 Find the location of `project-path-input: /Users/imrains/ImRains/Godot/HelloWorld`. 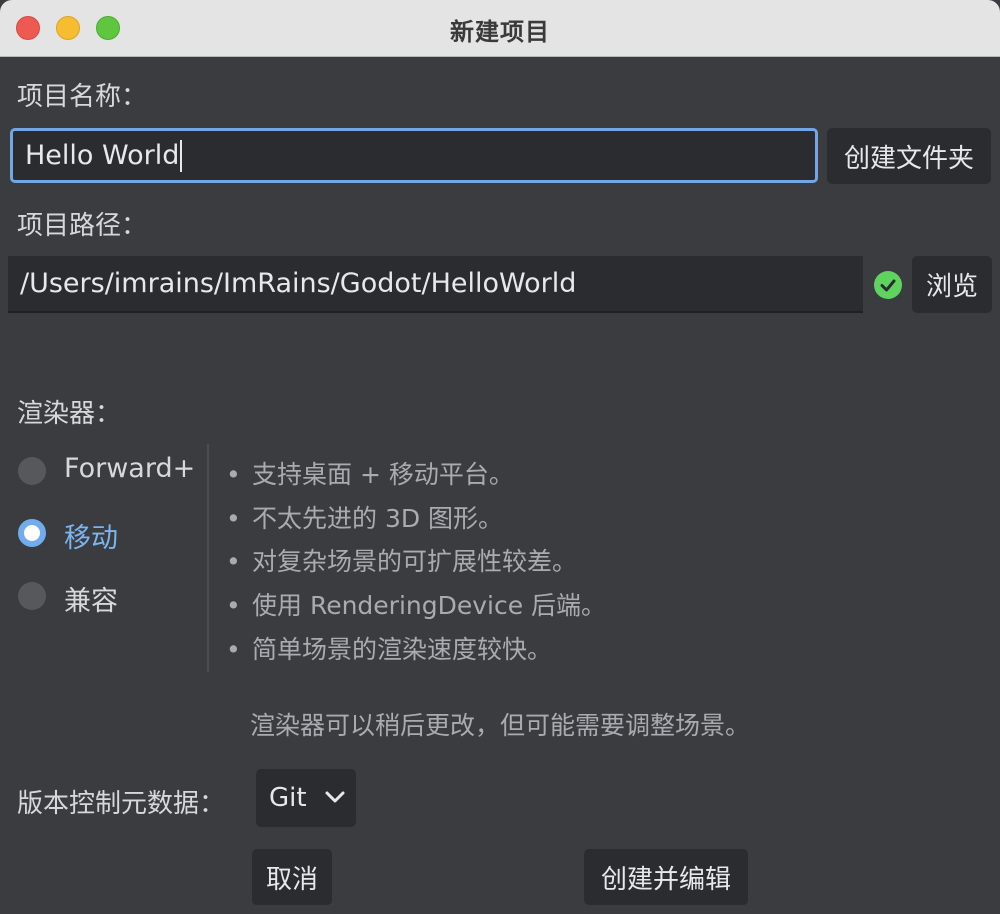

project-path-input: /Users/imrains/ImRains/Godot/HelloWorld is located at coordinates (435, 284).